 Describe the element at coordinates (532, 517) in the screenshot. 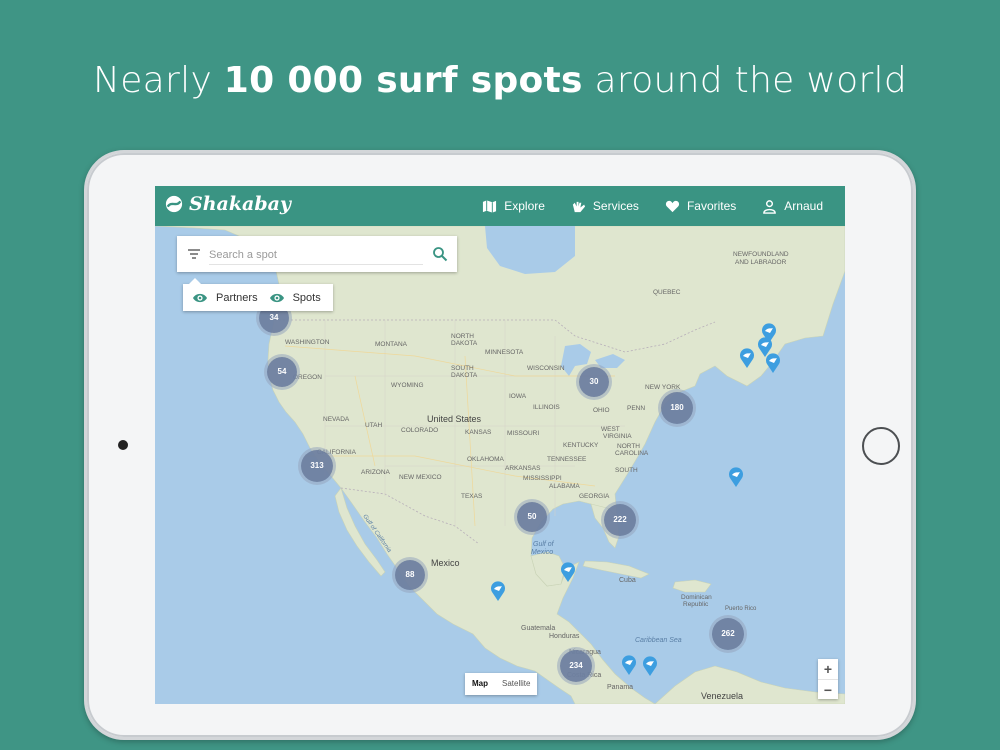

I see `spot-cluster: 50` at that location.